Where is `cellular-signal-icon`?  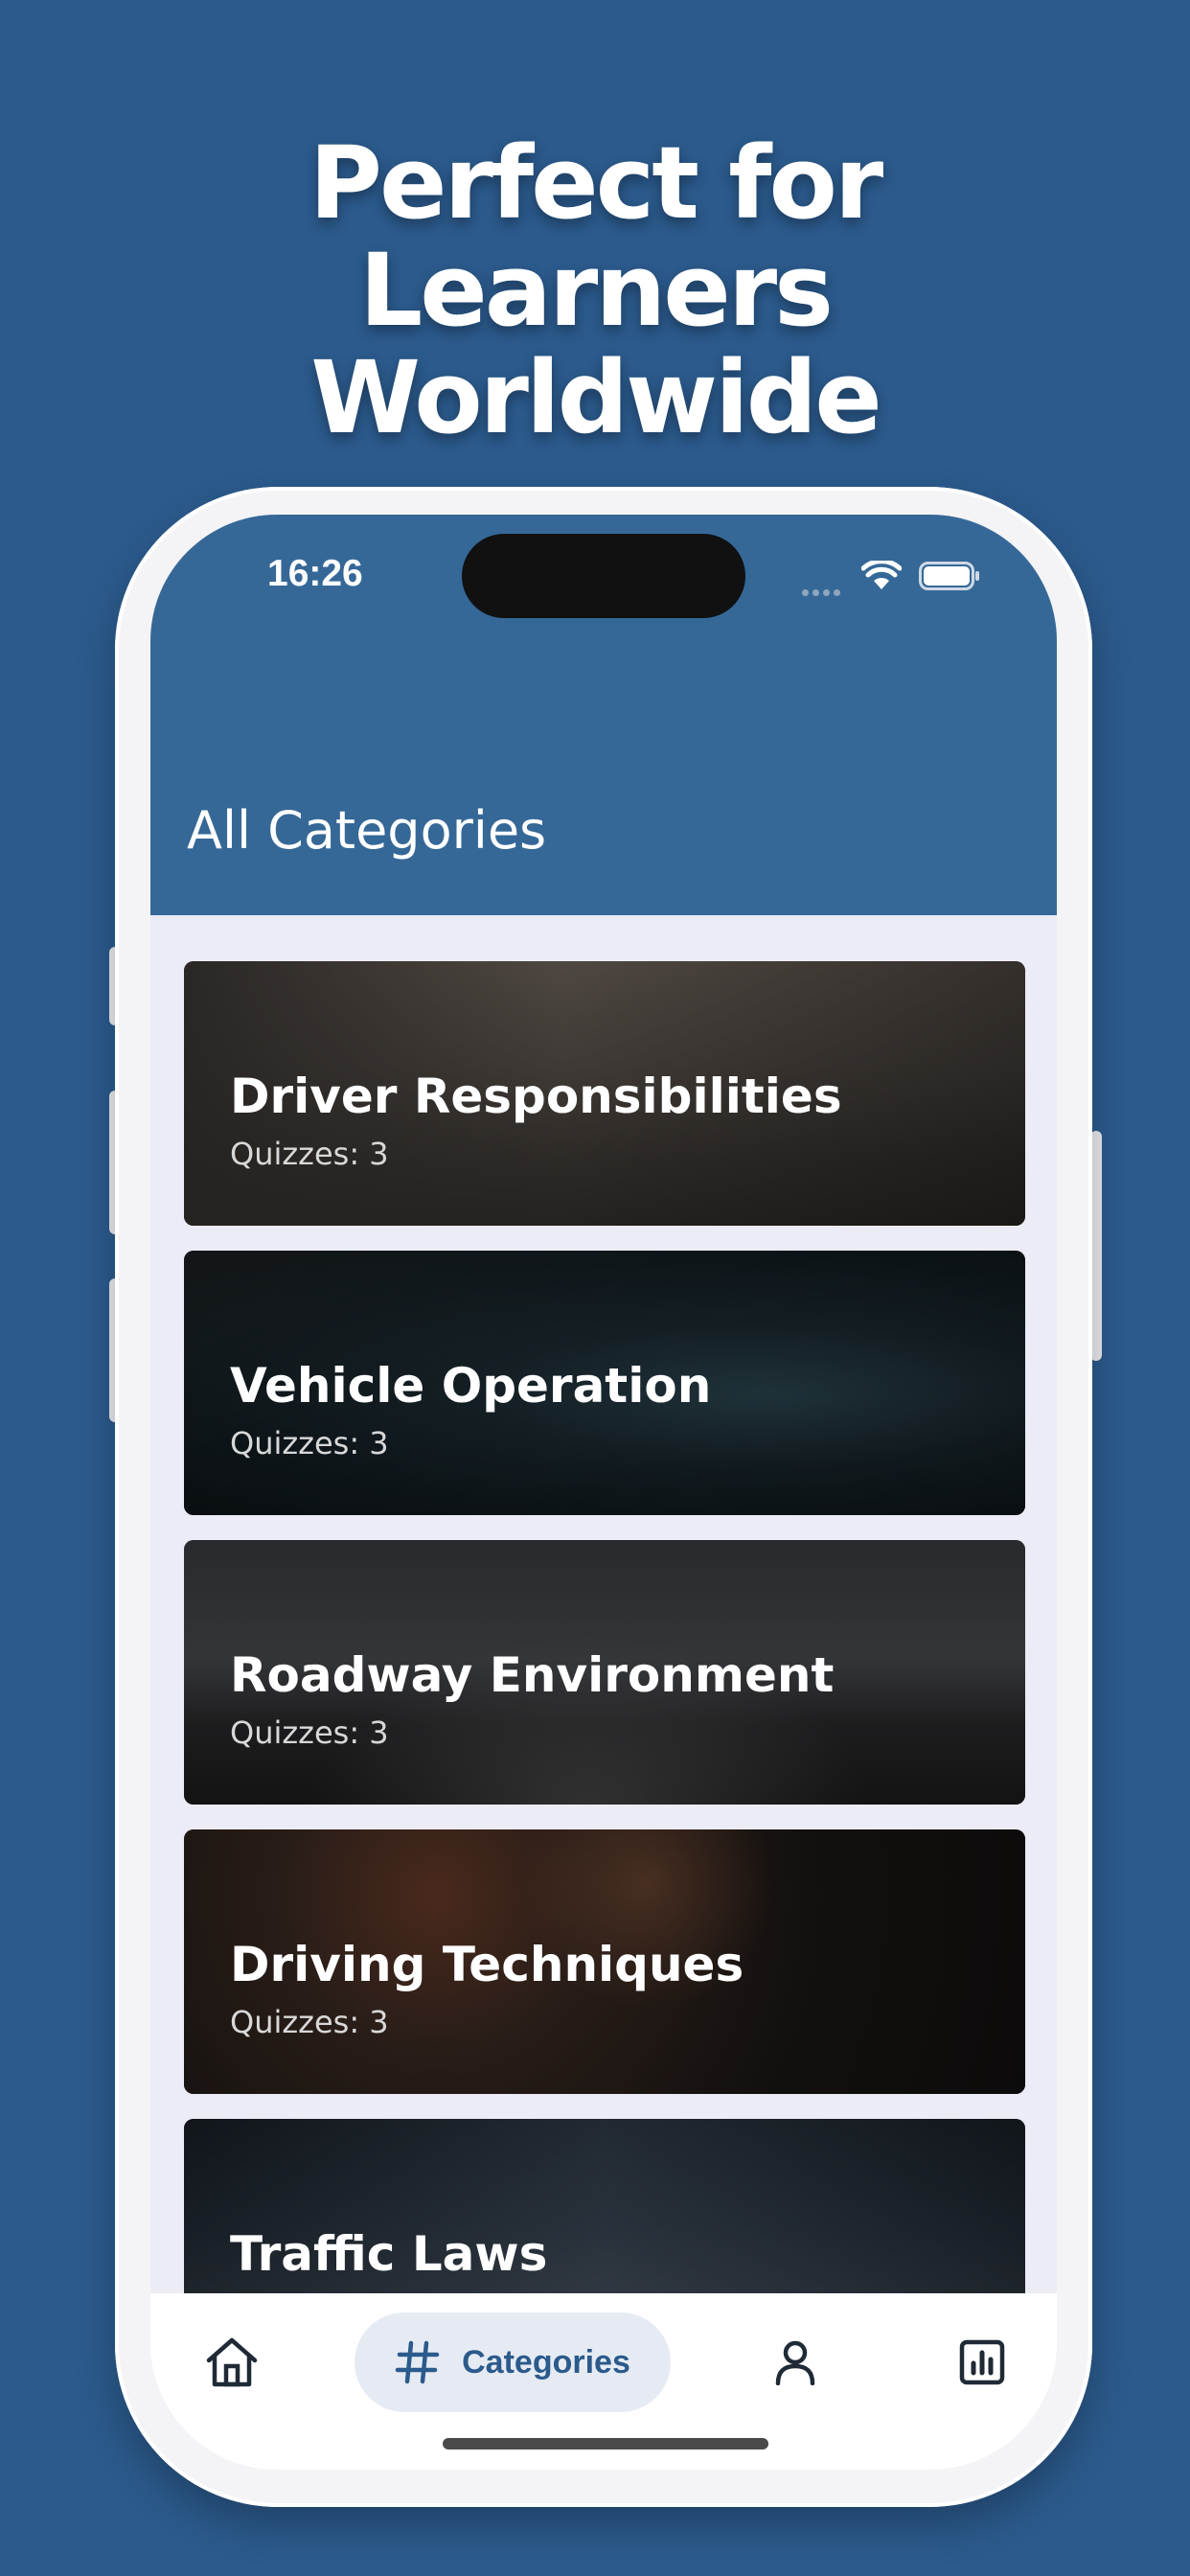 cellular-signal-icon is located at coordinates (823, 591).